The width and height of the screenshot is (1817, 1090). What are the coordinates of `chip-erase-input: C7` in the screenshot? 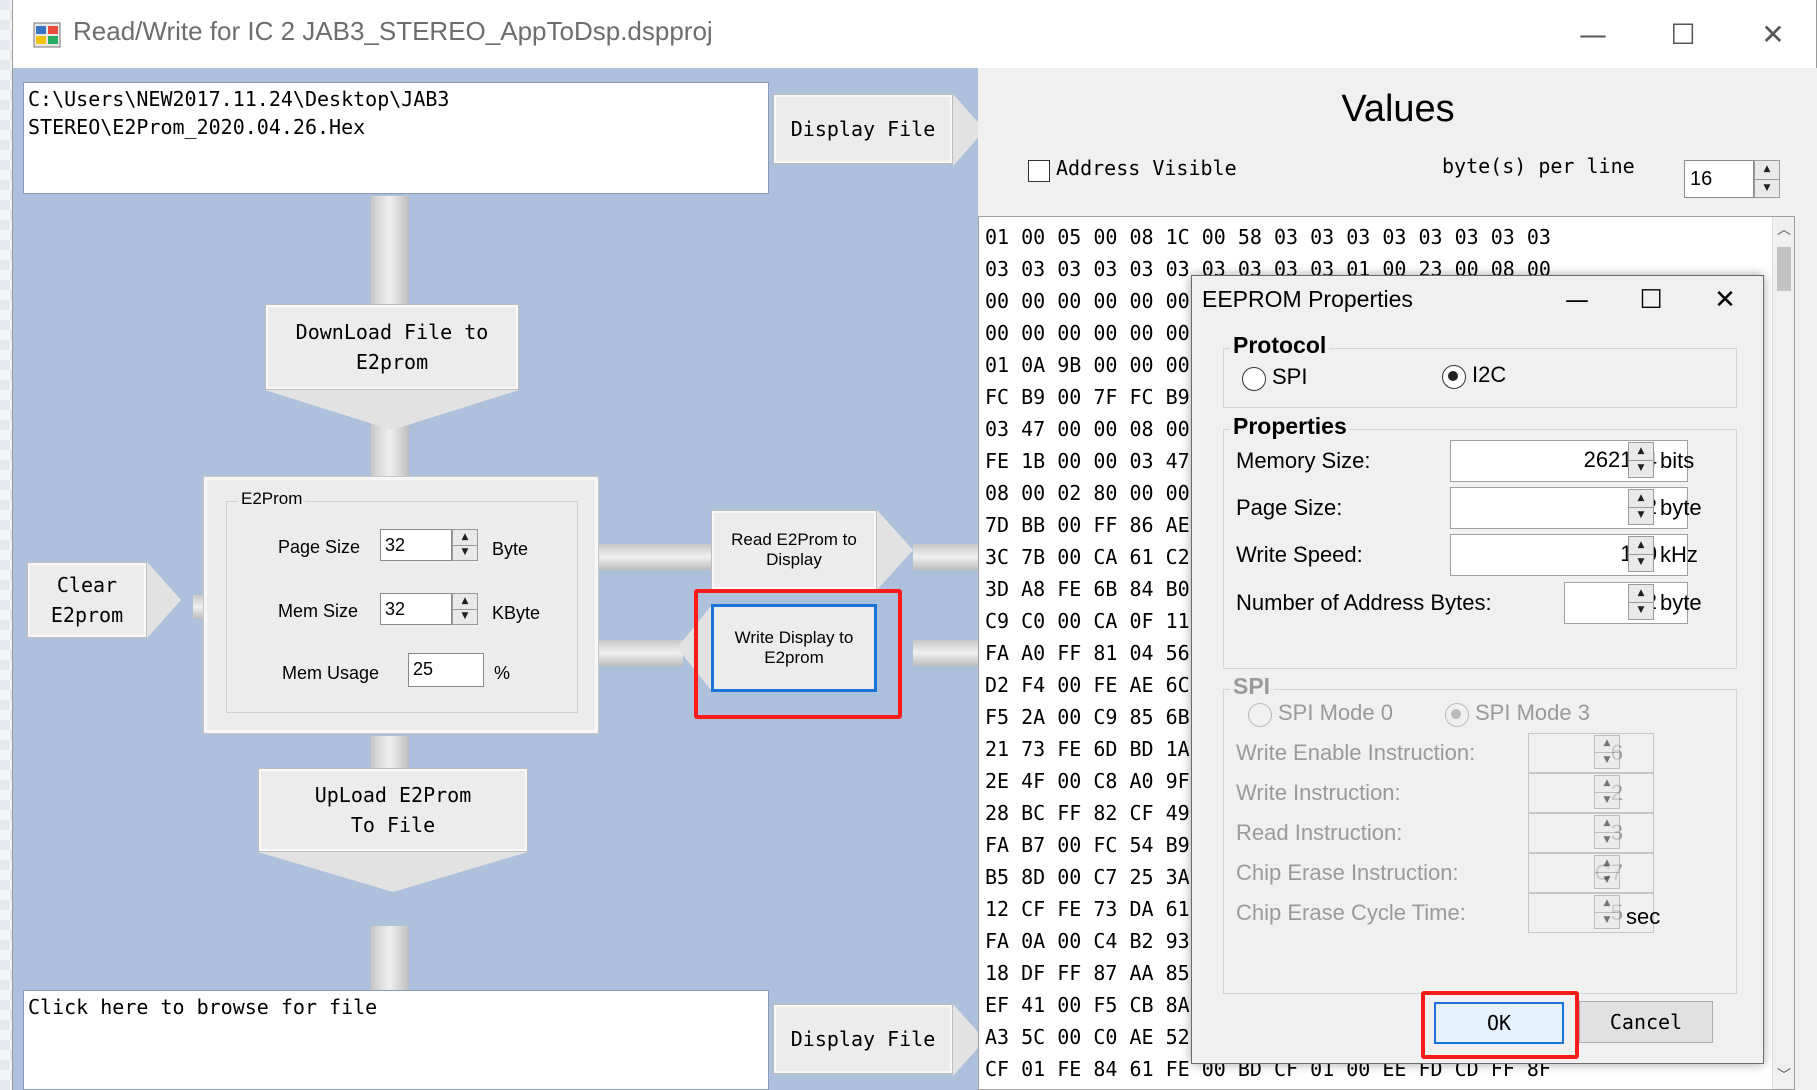 It's located at (1591, 873).